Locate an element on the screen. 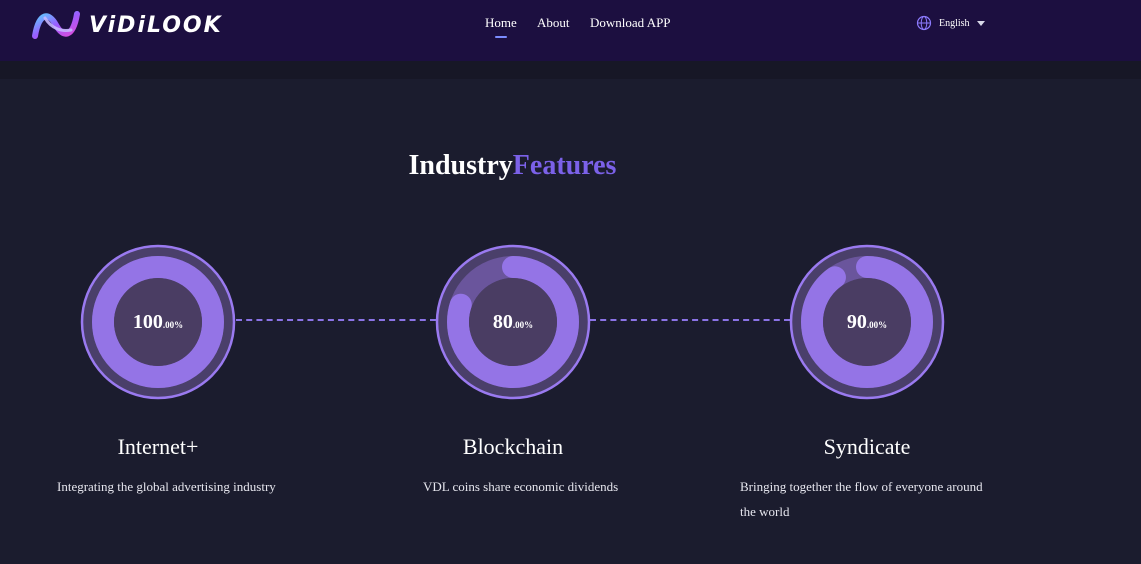  globe-icon is located at coordinates (924, 23).